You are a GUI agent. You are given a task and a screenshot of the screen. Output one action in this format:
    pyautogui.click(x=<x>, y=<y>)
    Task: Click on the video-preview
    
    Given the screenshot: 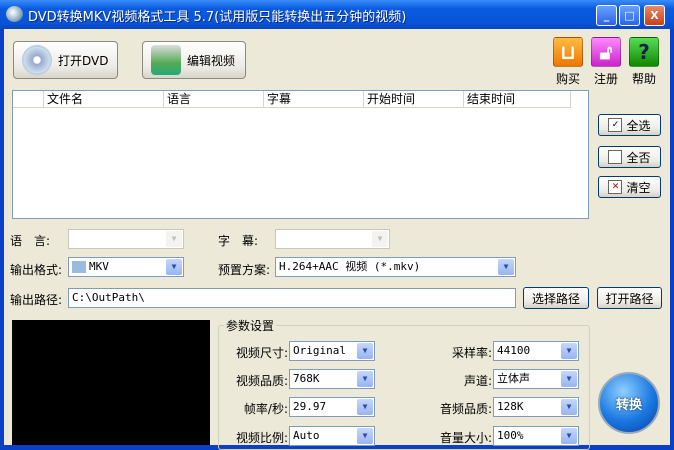 What is the action you would take?
    pyautogui.click(x=111, y=382)
    